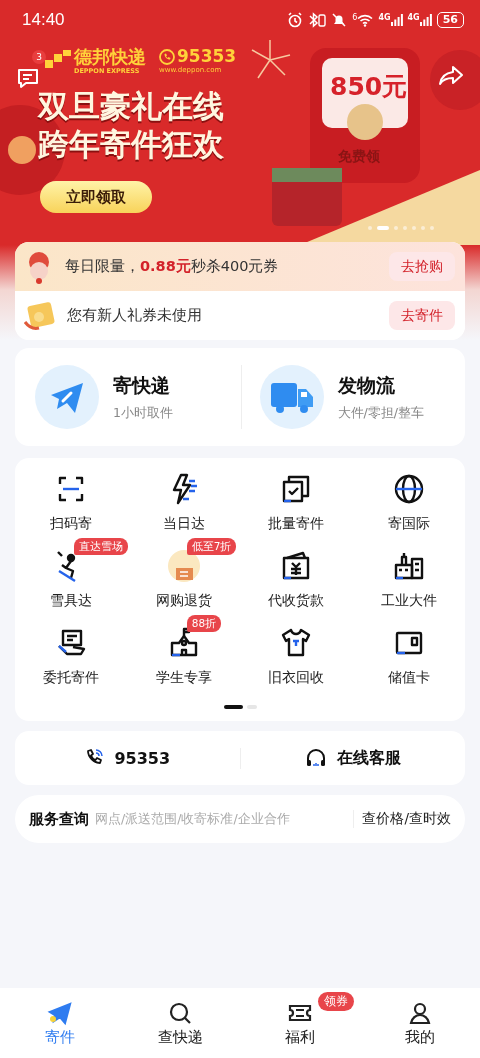 The image size is (480, 1058). Describe the element at coordinates (71, 678) in the screenshot. I see `service-label: 委托寄件` at that location.